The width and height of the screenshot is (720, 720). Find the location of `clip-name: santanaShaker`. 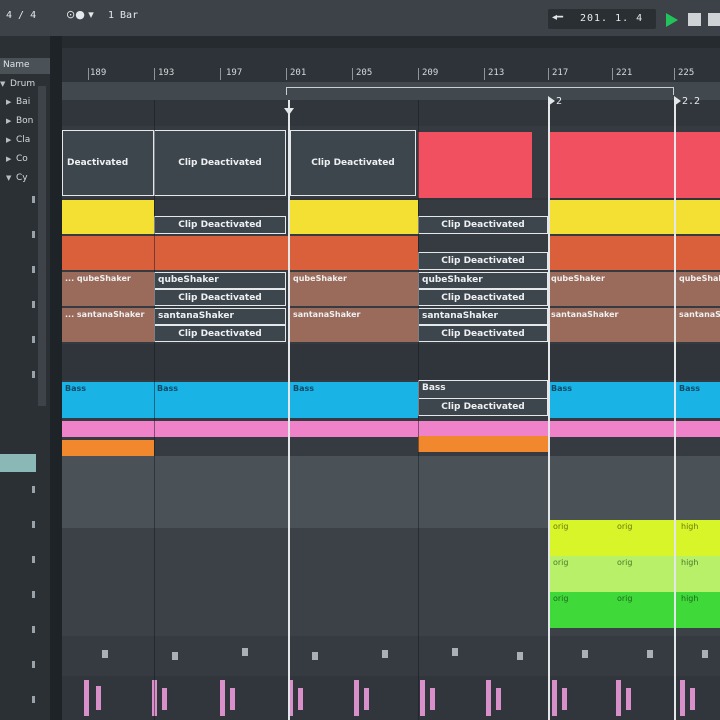

clip-name: santanaShaker is located at coordinates (585, 314).